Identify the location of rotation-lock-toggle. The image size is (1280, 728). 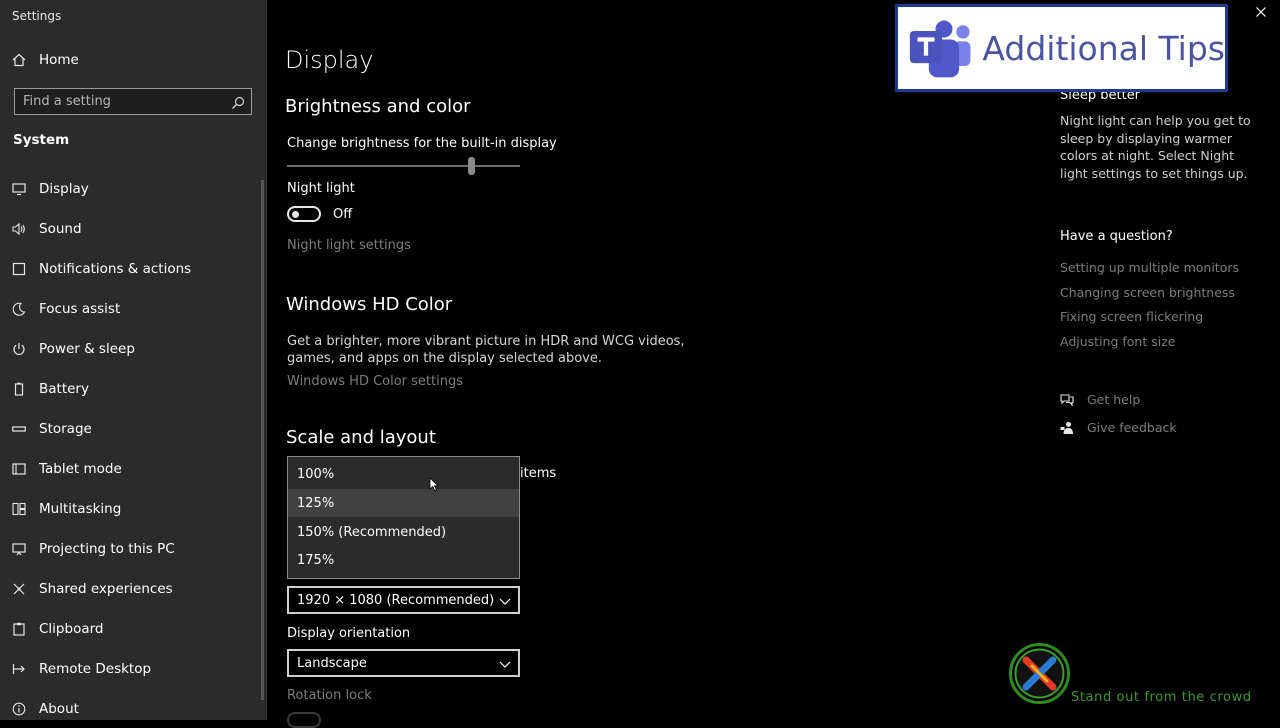
(304, 720).